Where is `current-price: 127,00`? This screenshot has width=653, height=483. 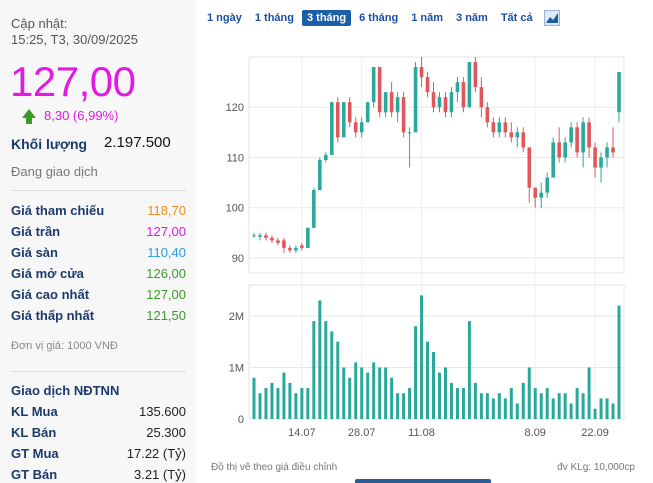 current-price: 127,00 is located at coordinates (73, 81).